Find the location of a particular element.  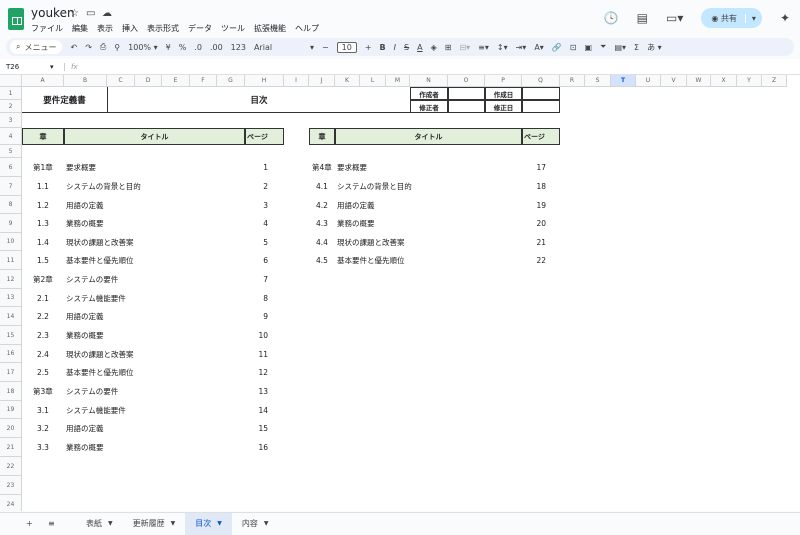

toc-number: 3.3 is located at coordinates (43, 447).